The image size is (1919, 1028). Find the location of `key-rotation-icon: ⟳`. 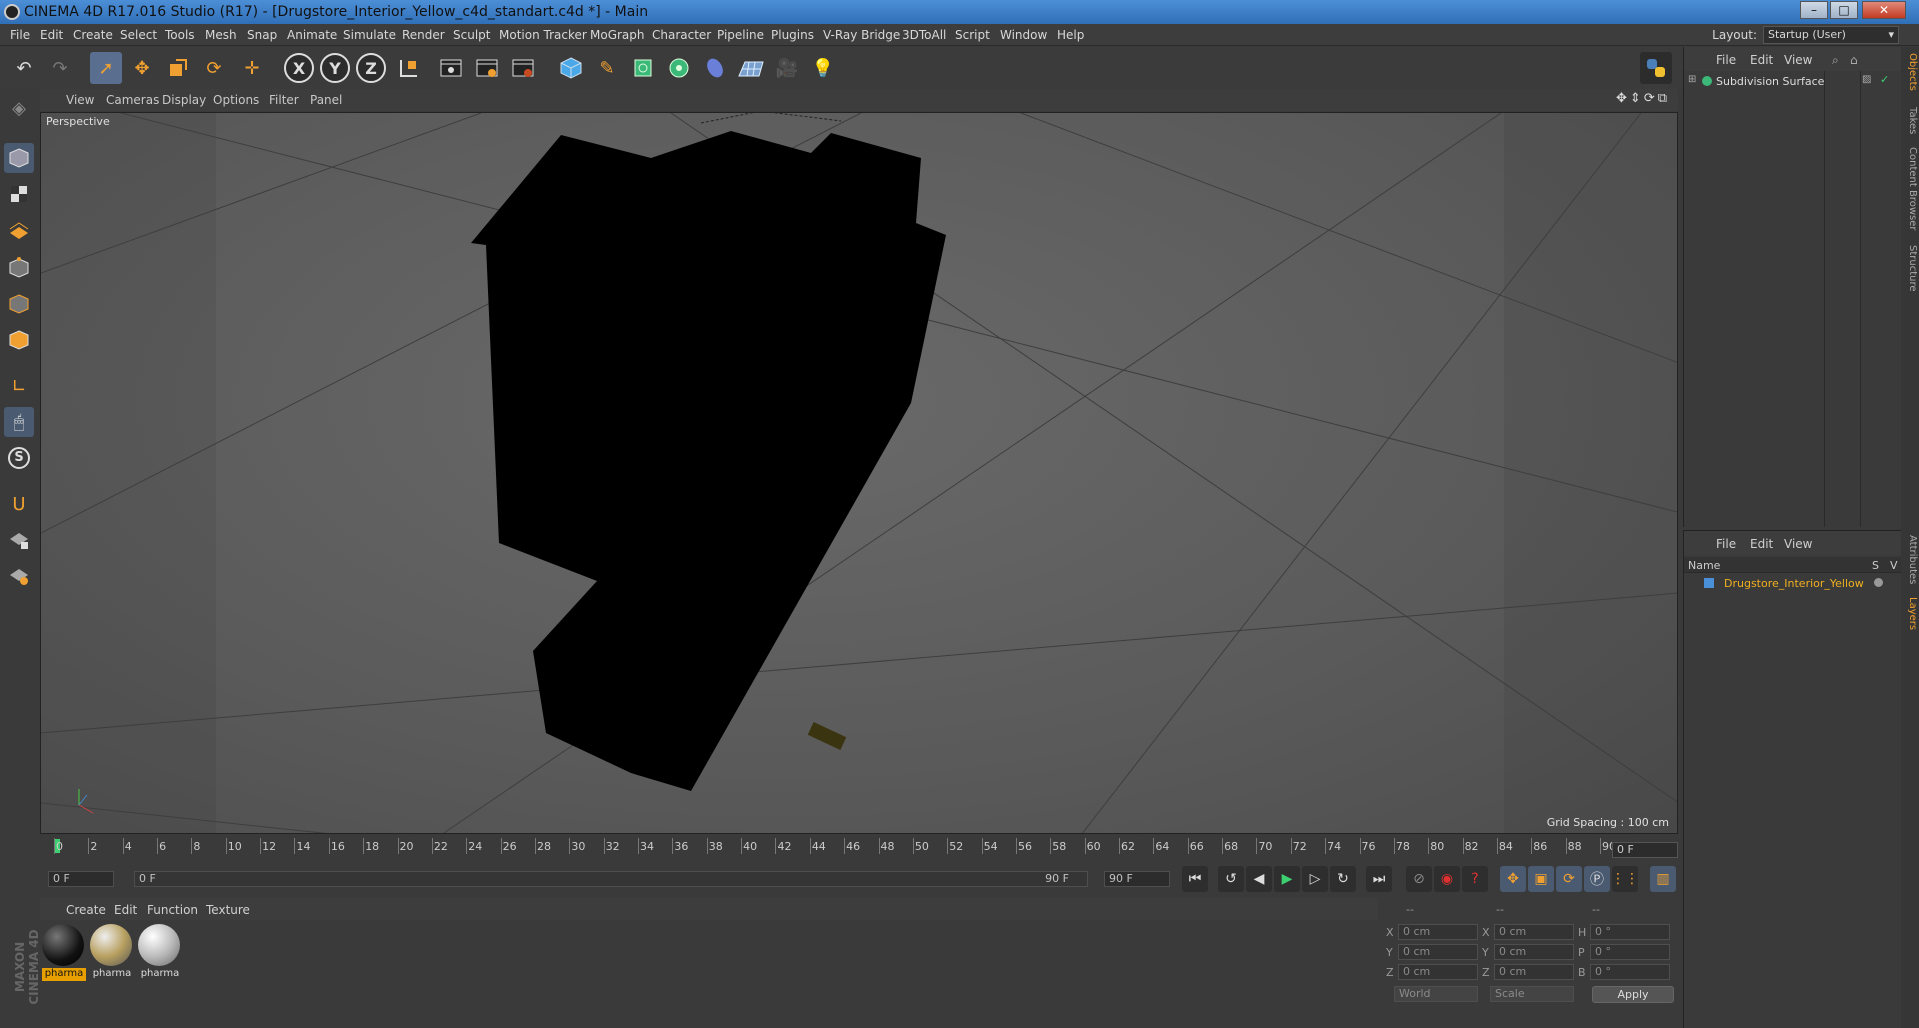

key-rotation-icon: ⟳ is located at coordinates (1569, 879).